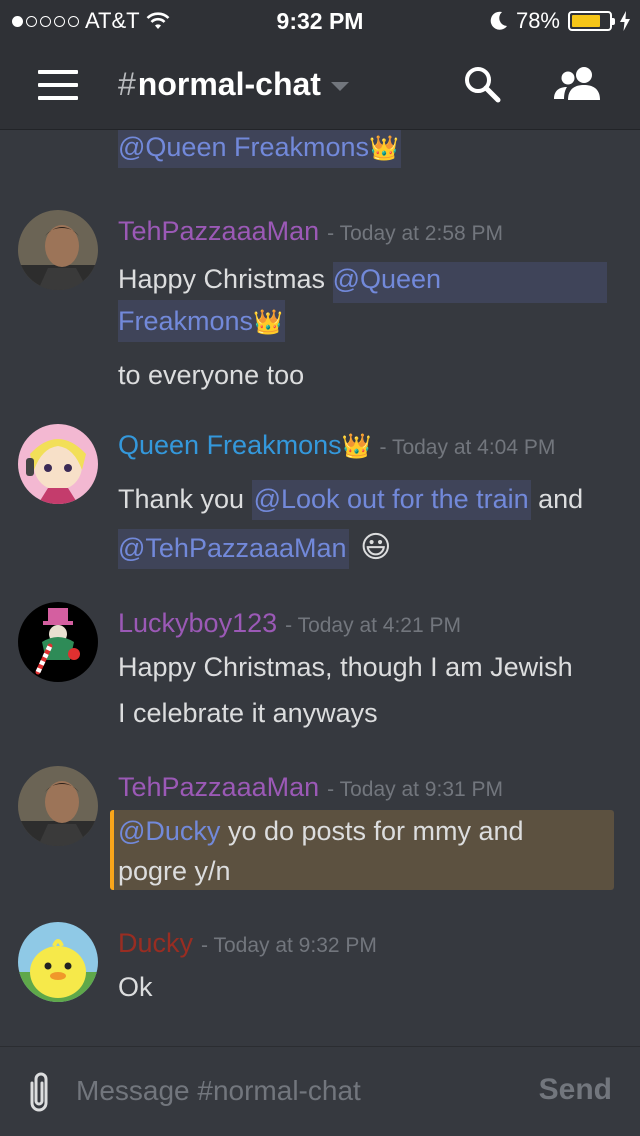  I want to click on message-meta: TehPazzaaaMan - Today at 2:58 PM, so click(310, 231).